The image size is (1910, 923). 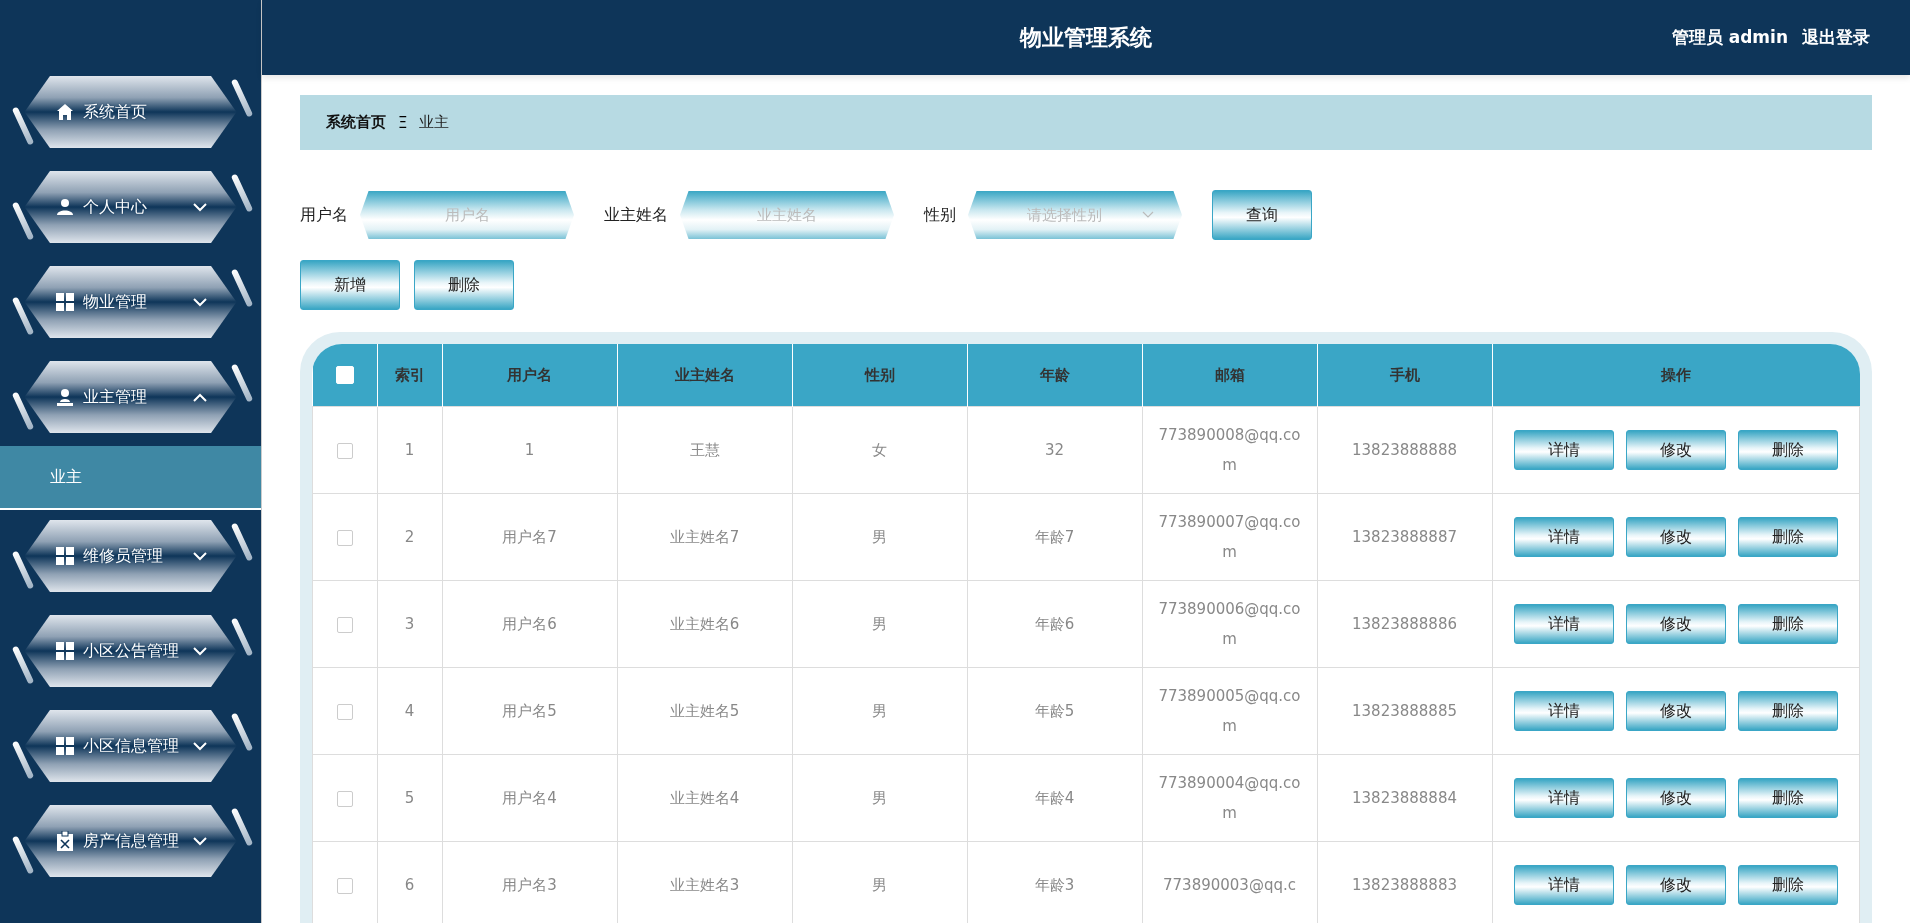 I want to click on add-button: 新增, so click(x=350, y=285).